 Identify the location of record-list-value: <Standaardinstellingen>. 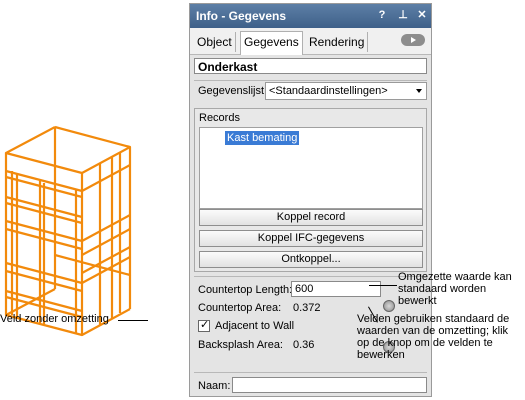
(328, 91).